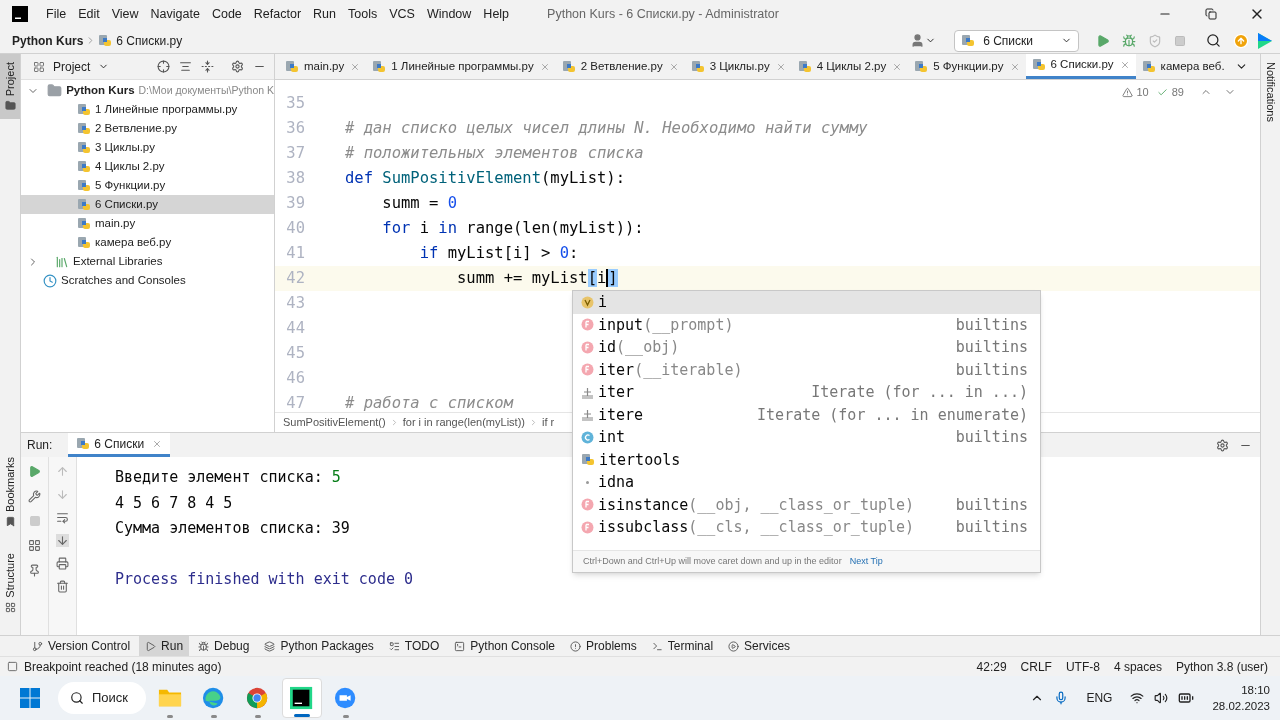 The image size is (1280, 720). Describe the element at coordinates (1016, 40) in the screenshot. I see `run-configuration-dropdown: 6 Списки` at that location.